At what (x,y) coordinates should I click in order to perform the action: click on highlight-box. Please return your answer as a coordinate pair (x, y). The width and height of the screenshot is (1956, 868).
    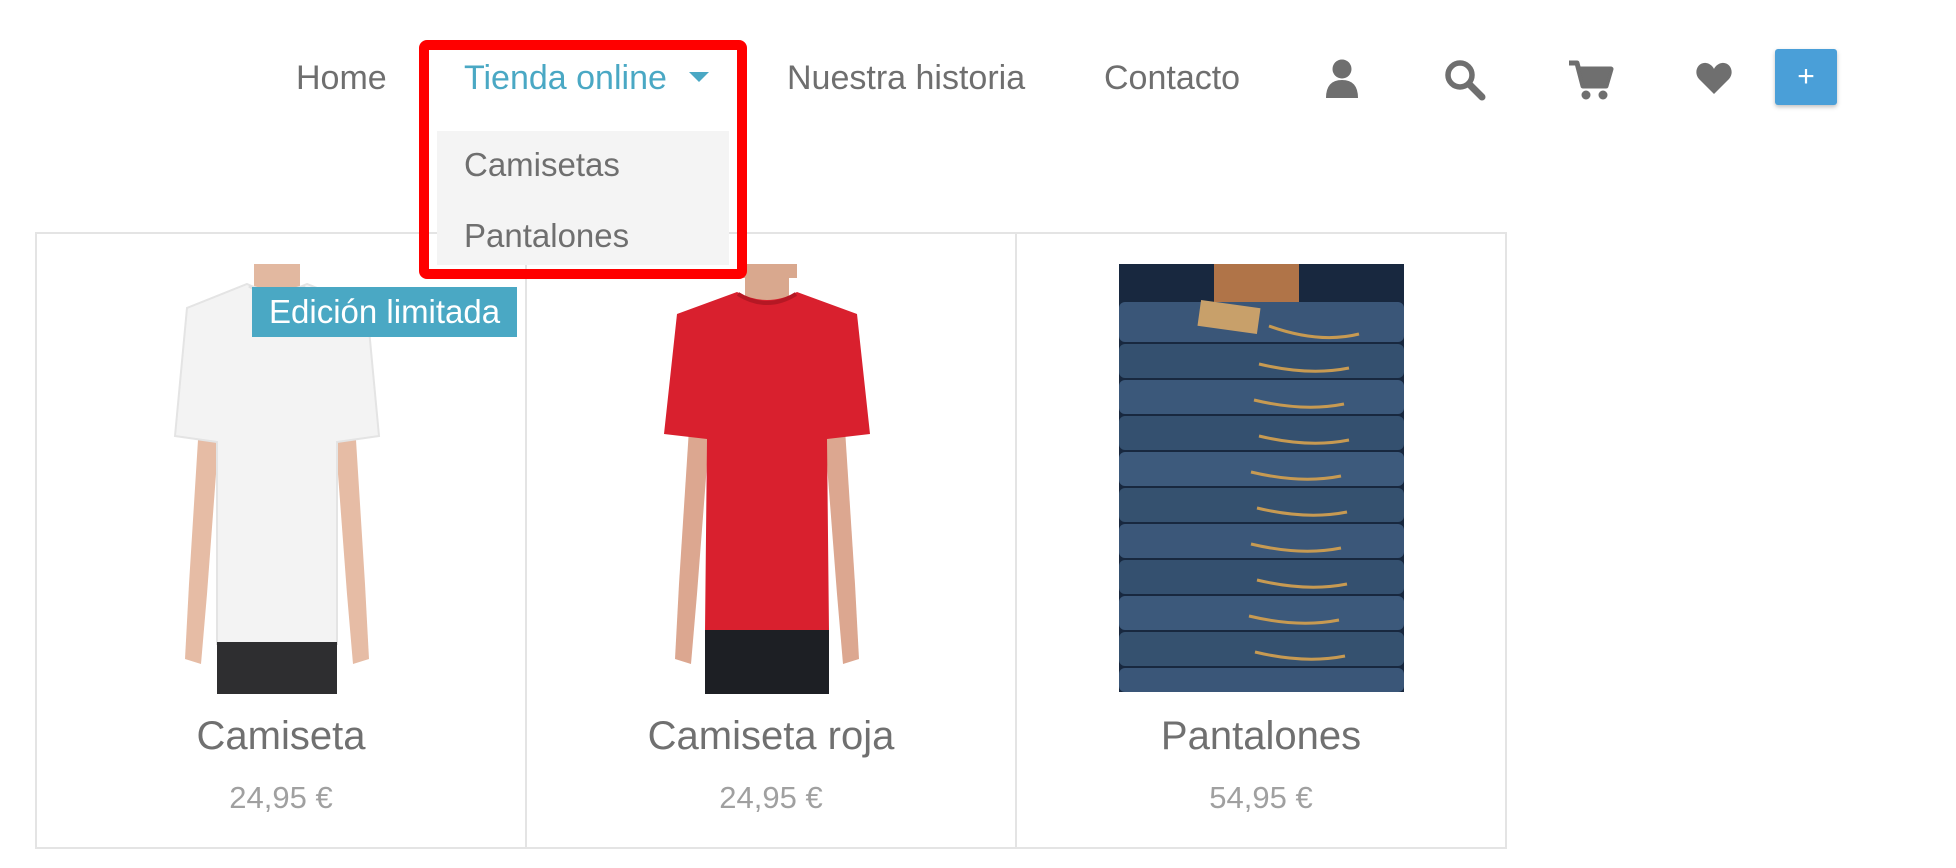
    Looking at the image, I should click on (583, 159).